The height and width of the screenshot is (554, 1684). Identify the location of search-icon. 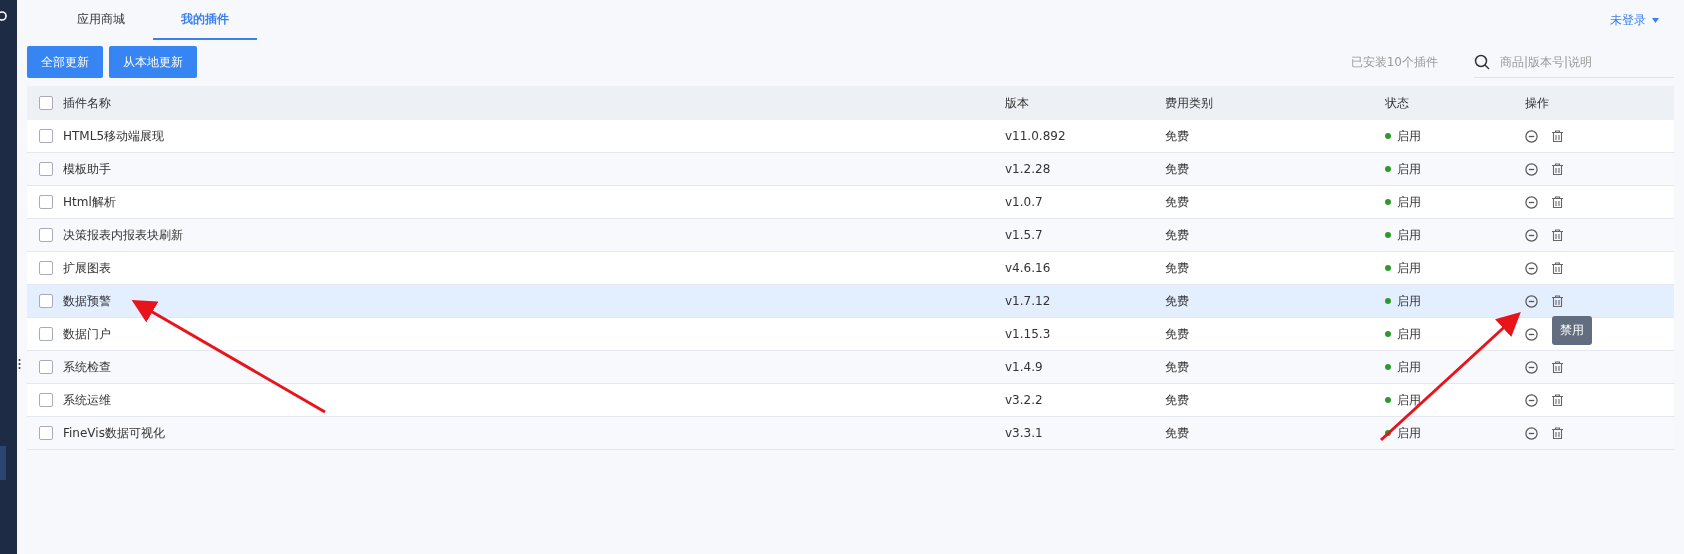
(1482, 61).